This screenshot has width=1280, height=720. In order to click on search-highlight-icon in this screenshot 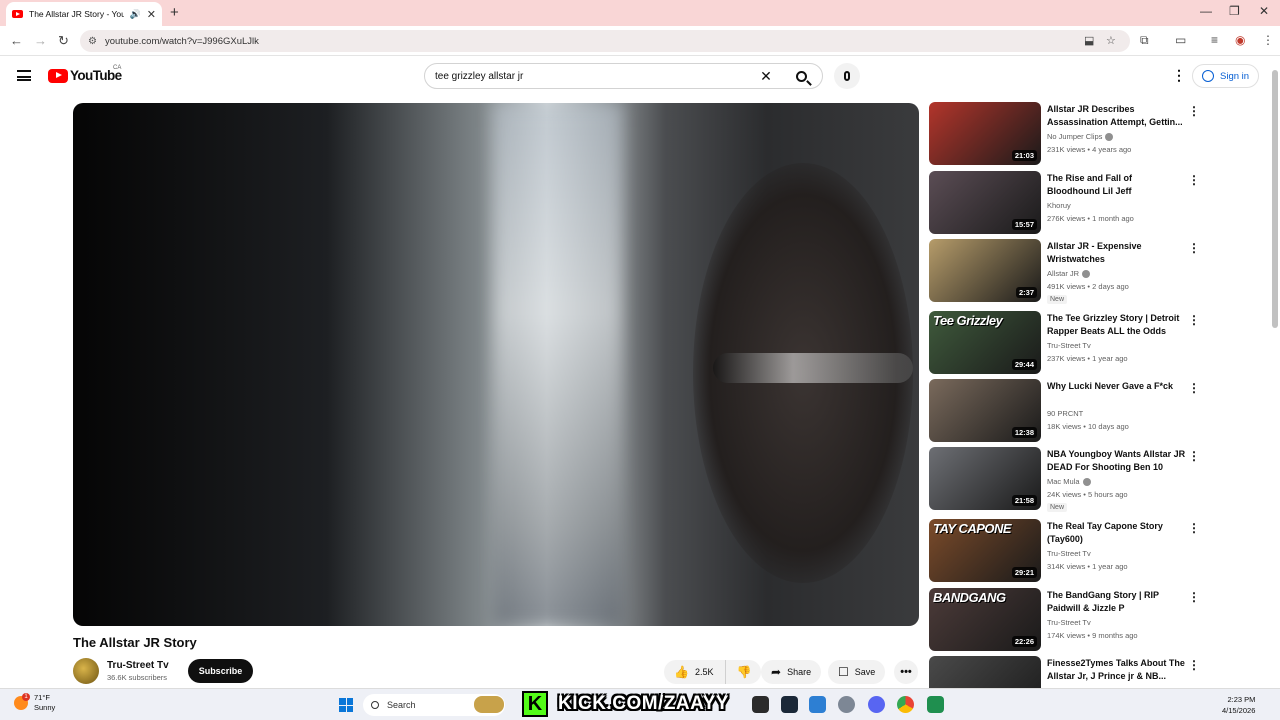, I will do `click(489, 704)`.